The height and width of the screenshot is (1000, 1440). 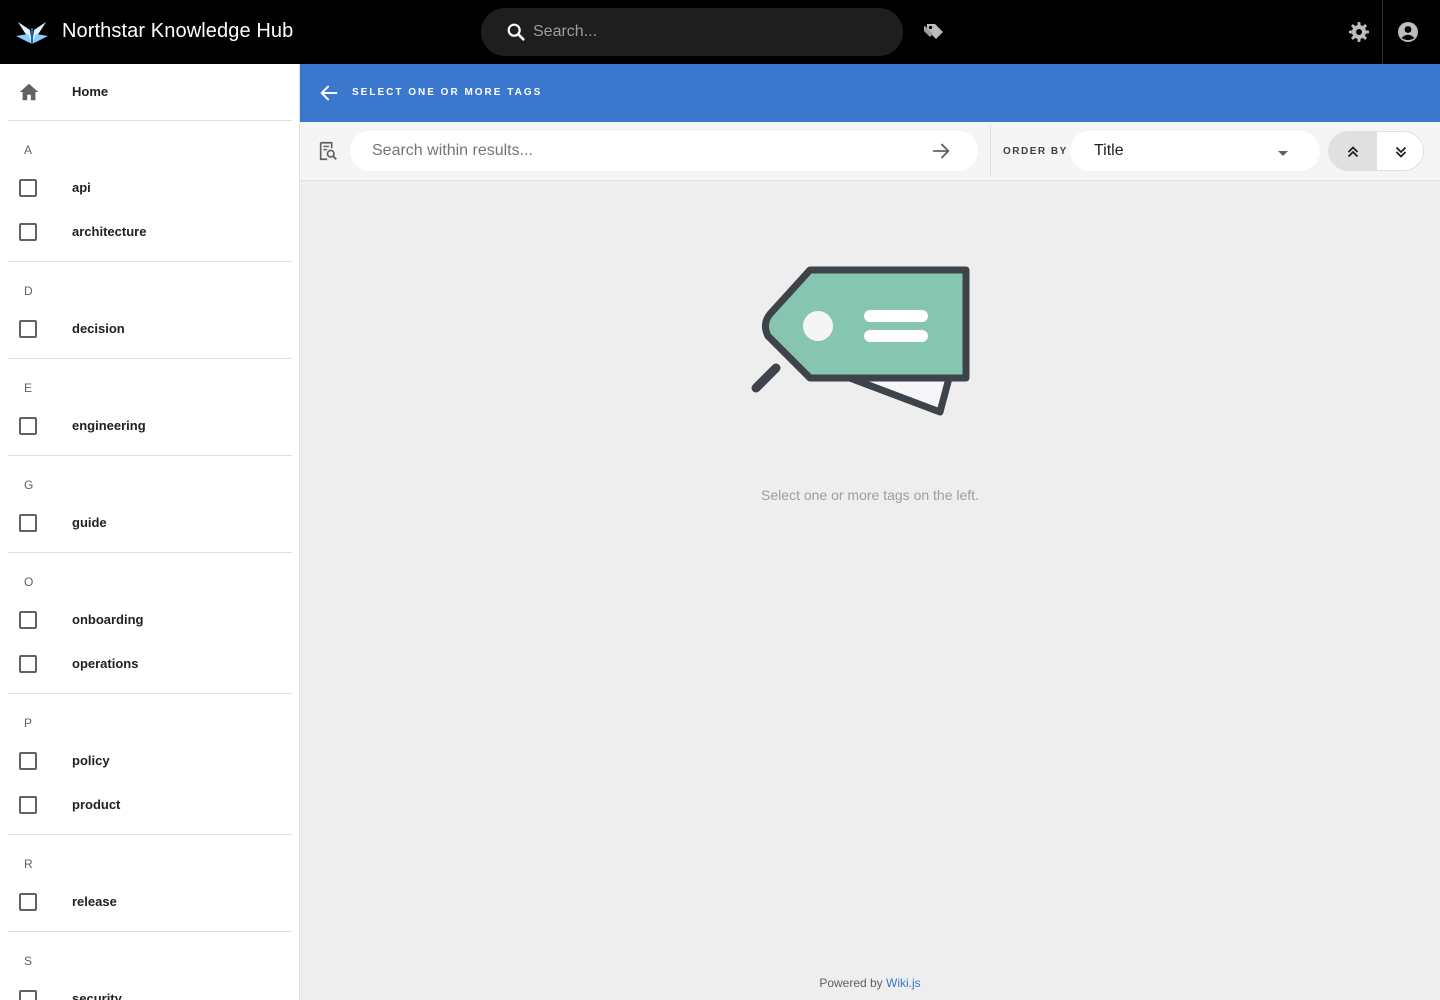 What do you see at coordinates (990, 151) in the screenshot?
I see `toolbar-divider` at bounding box center [990, 151].